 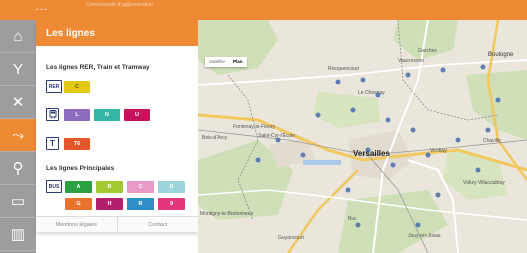 What do you see at coordinates (42, 5) in the screenshot?
I see `logo: ꞈꞈꞈ` at bounding box center [42, 5].